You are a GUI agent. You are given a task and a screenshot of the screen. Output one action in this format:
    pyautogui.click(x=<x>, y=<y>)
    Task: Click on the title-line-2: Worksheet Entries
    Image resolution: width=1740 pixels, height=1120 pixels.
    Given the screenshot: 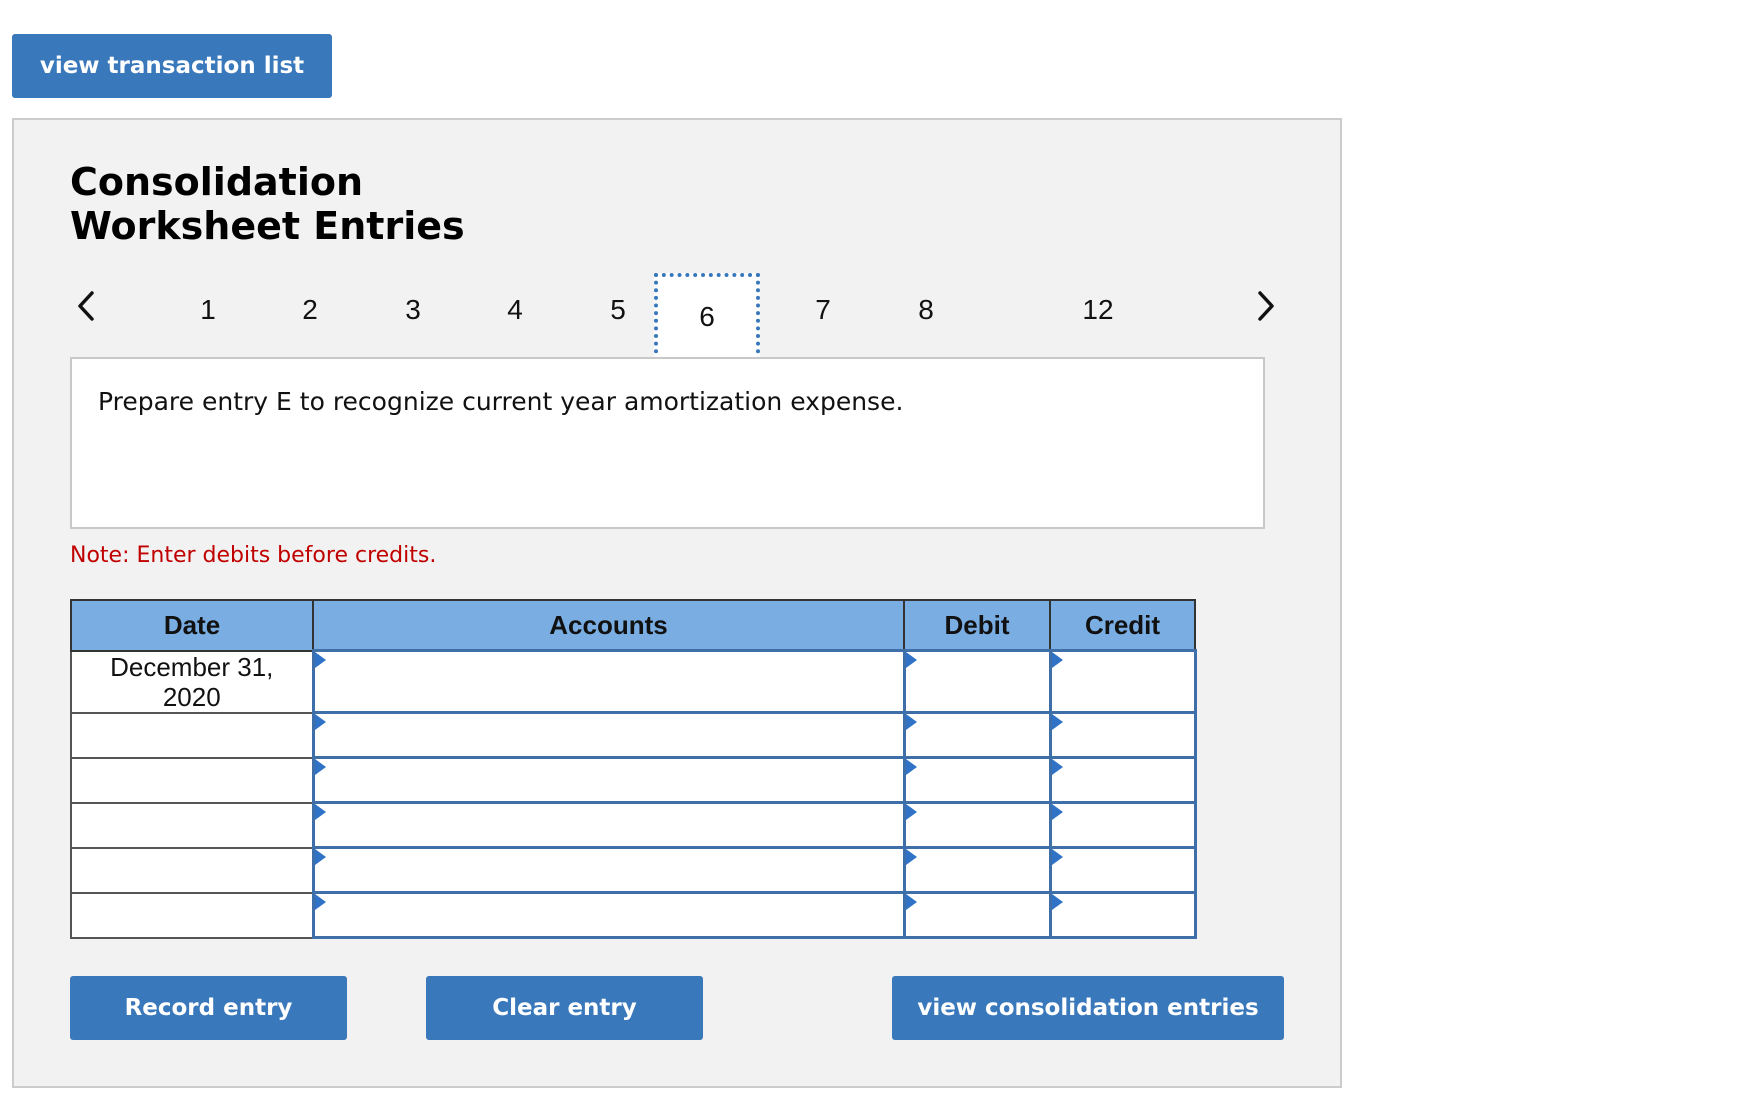 What is the action you would take?
    pyautogui.click(x=267, y=226)
    